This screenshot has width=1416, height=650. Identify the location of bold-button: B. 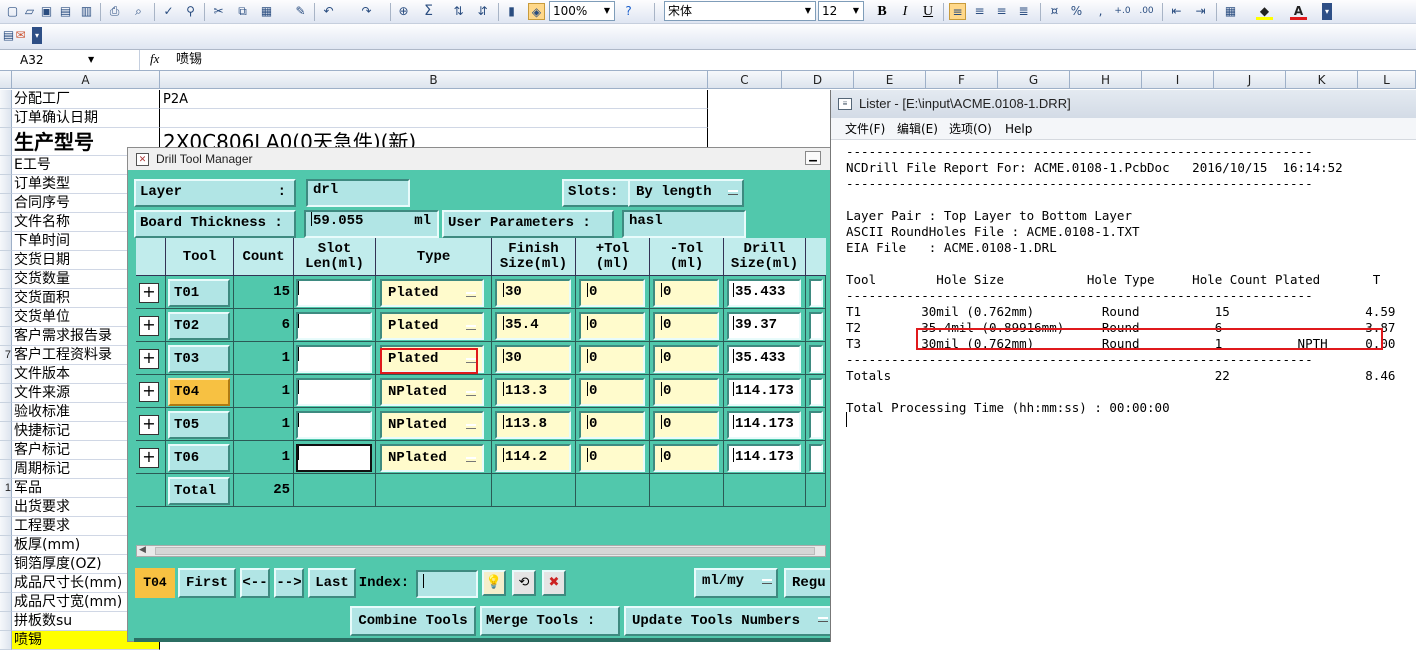
(882, 12).